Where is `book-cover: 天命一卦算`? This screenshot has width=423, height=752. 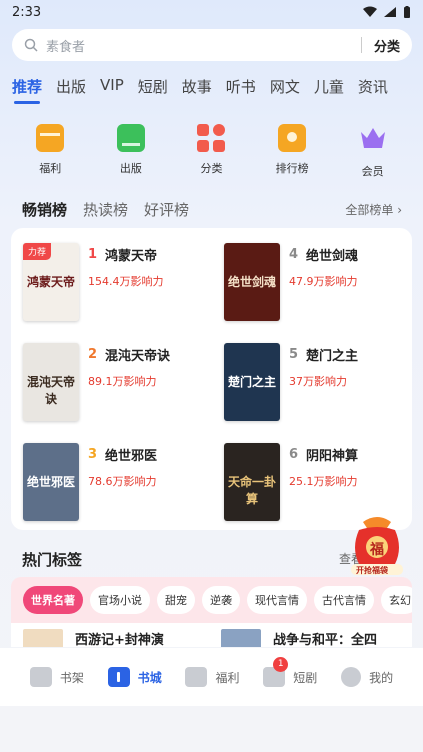
book-cover: 天命一卦算 is located at coordinates (252, 482).